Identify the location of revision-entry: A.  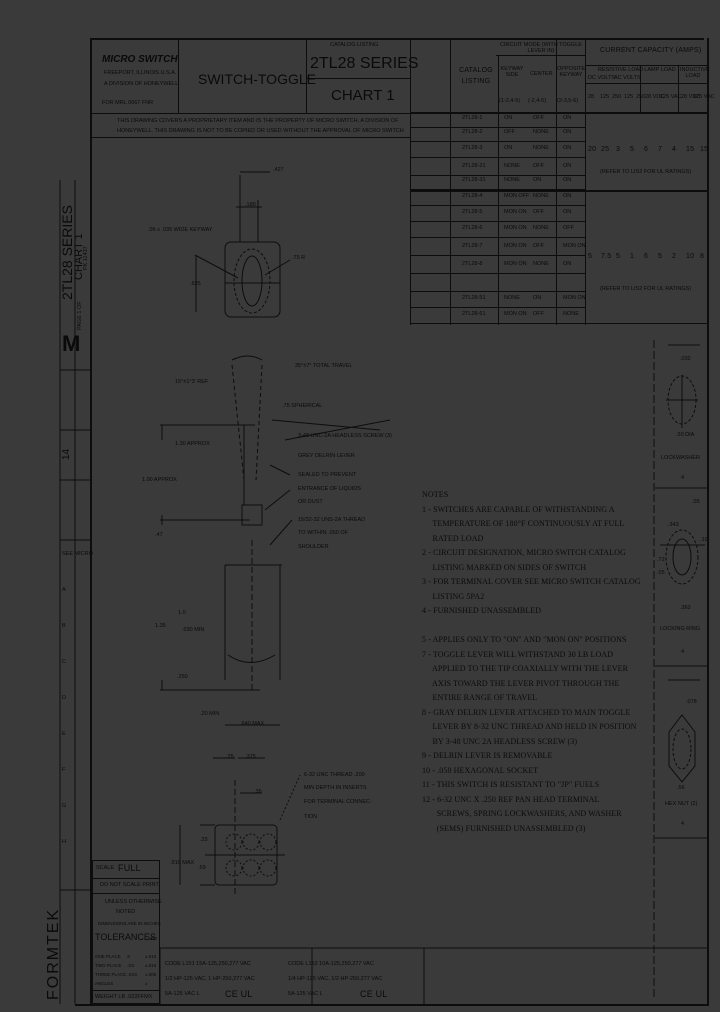
(64, 590).